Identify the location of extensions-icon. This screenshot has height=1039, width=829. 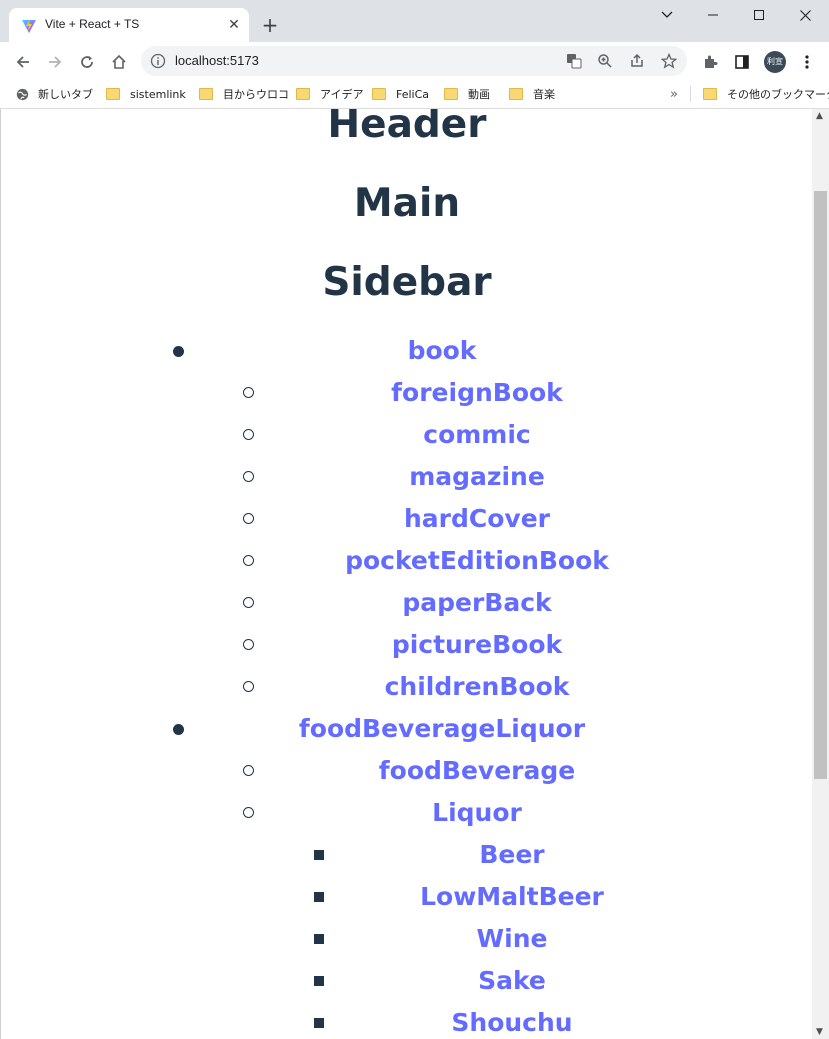
(710, 62).